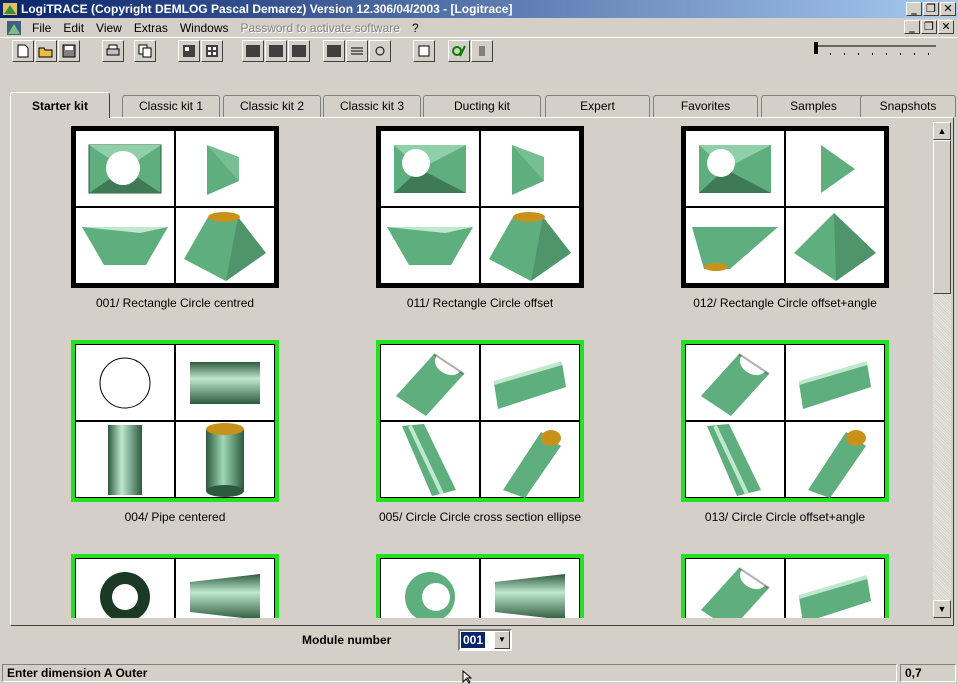 The width and height of the screenshot is (958, 684). I want to click on info-button, so click(482, 51).